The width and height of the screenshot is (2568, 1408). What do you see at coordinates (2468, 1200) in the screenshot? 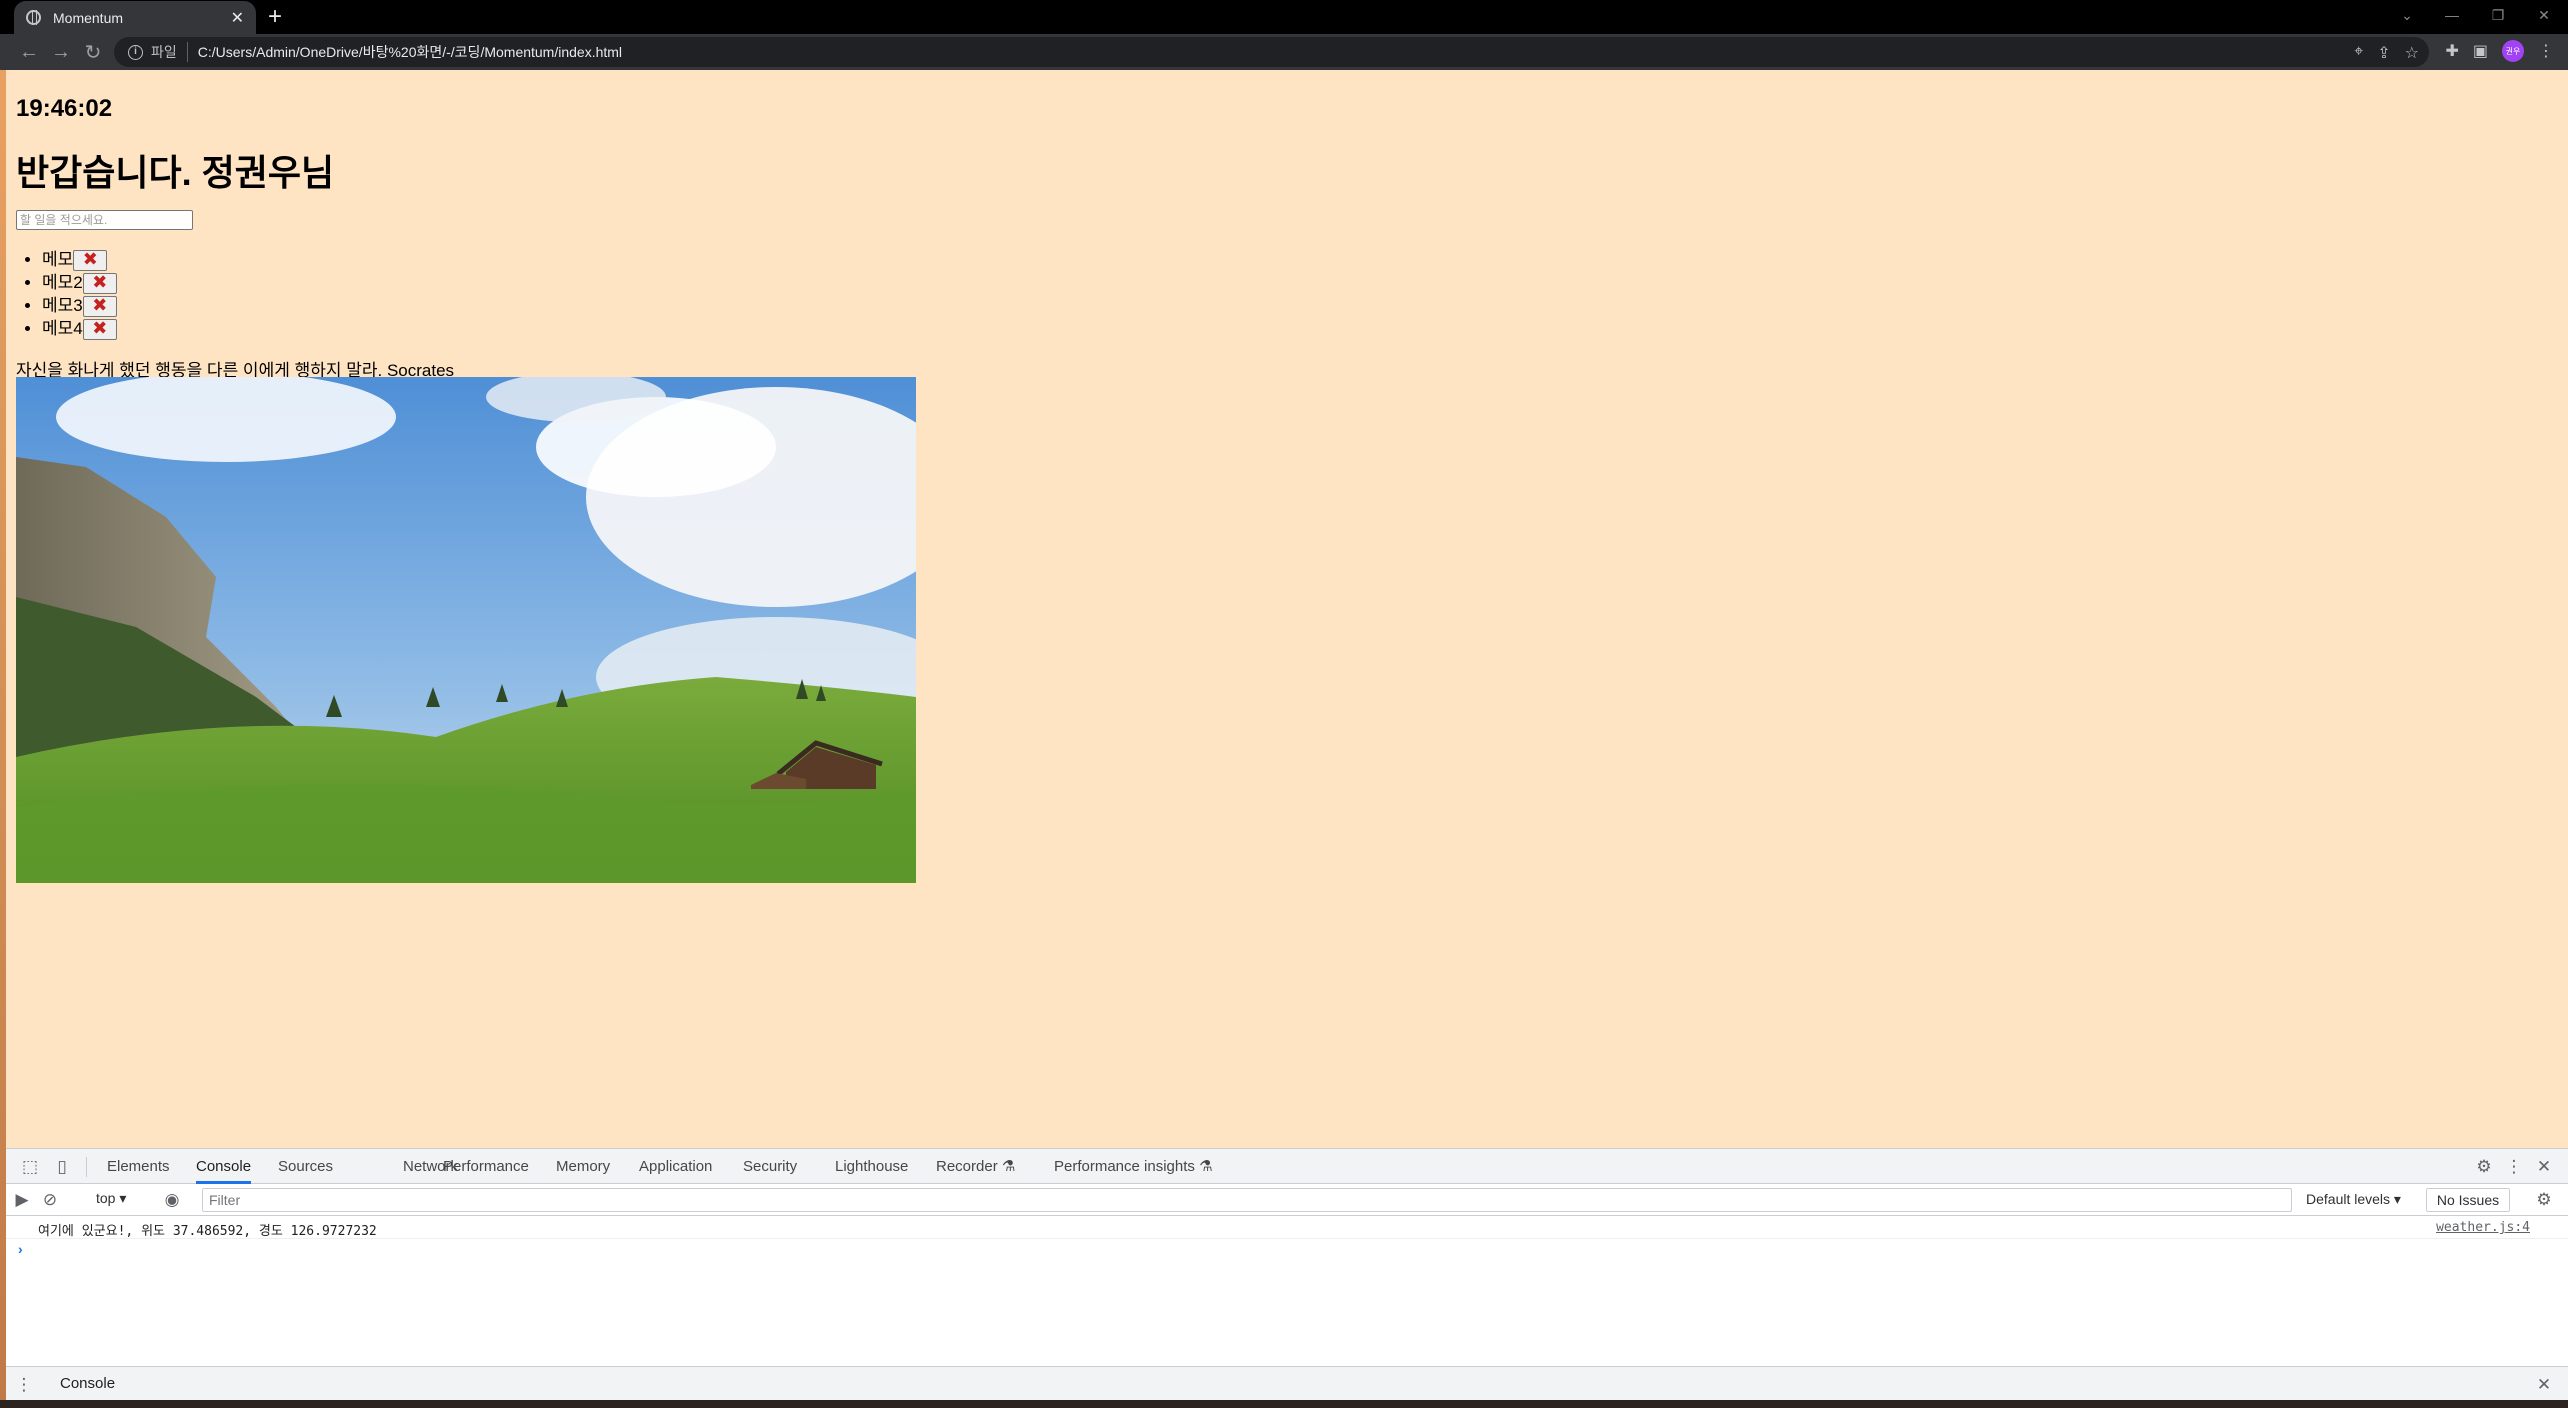
I see `issues-button: No Issues` at bounding box center [2468, 1200].